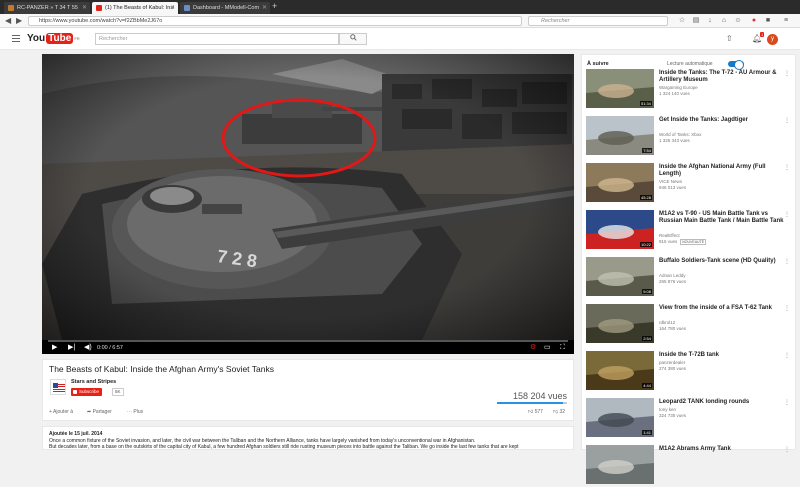 This screenshot has width=800, height=487. Describe the element at coordinates (54, 348) in the screenshot. I see `play-icon: ▶` at that location.